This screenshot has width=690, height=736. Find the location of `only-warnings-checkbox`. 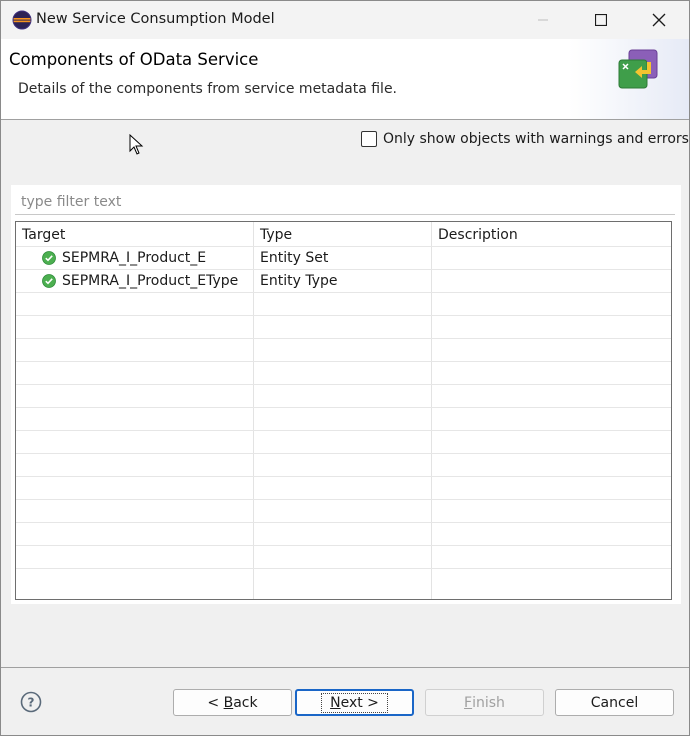

only-warnings-checkbox is located at coordinates (369, 139).